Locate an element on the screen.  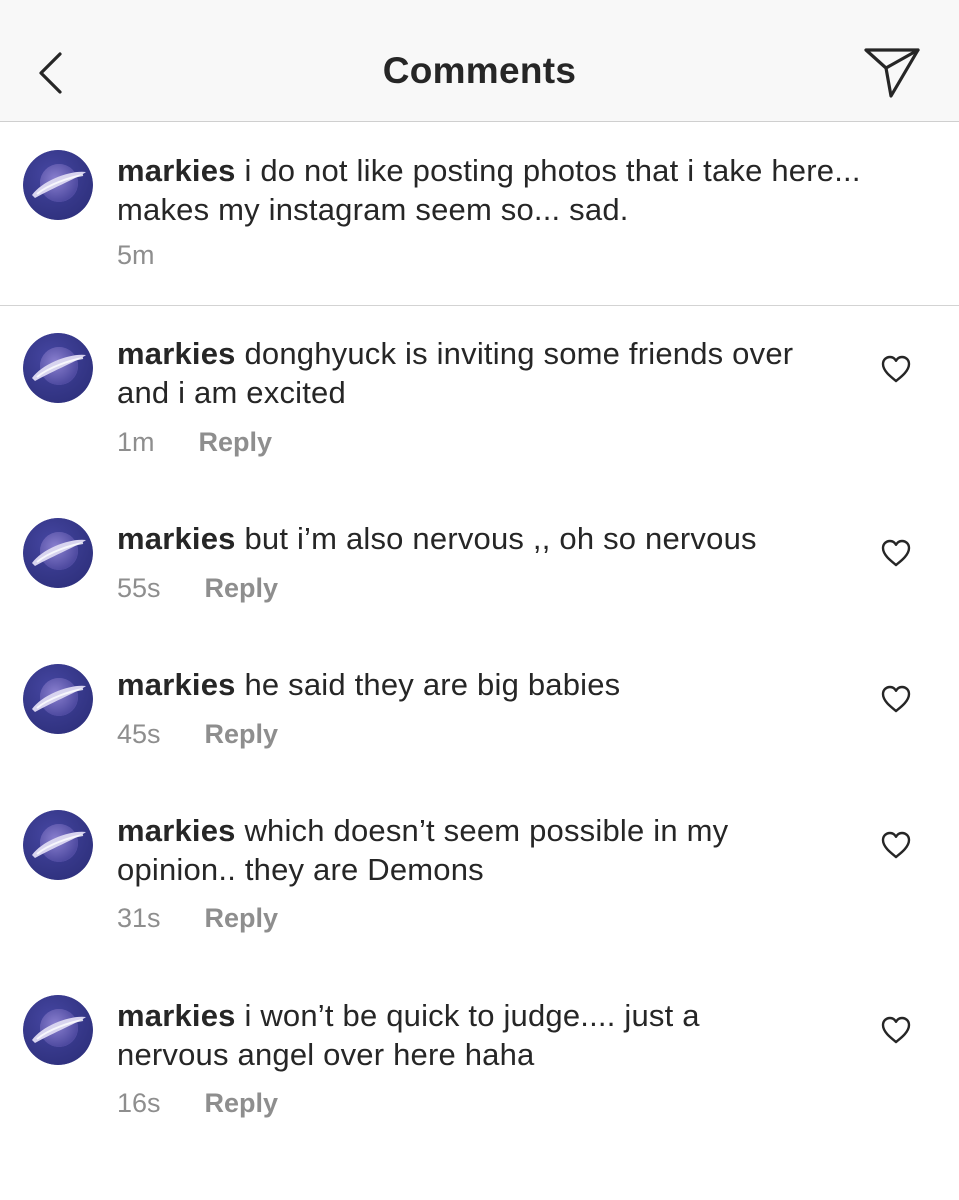
share-button is located at coordinates (892, 72).